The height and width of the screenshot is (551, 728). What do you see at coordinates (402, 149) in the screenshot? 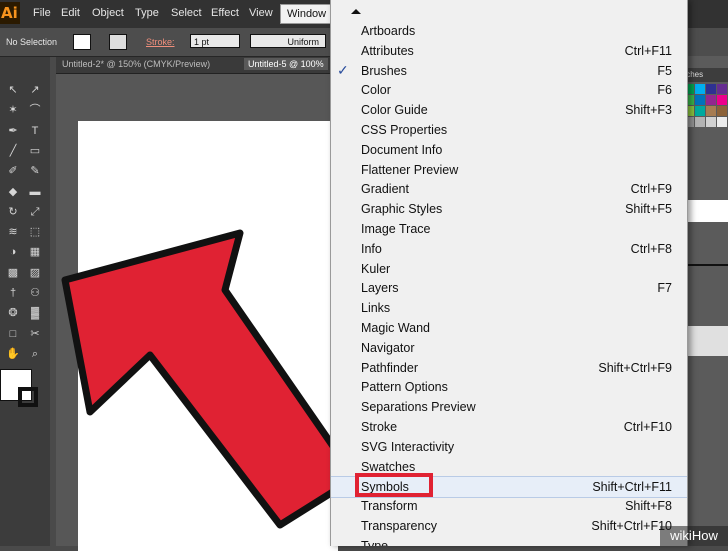
I see `menu-item-label: Document Info` at bounding box center [402, 149].